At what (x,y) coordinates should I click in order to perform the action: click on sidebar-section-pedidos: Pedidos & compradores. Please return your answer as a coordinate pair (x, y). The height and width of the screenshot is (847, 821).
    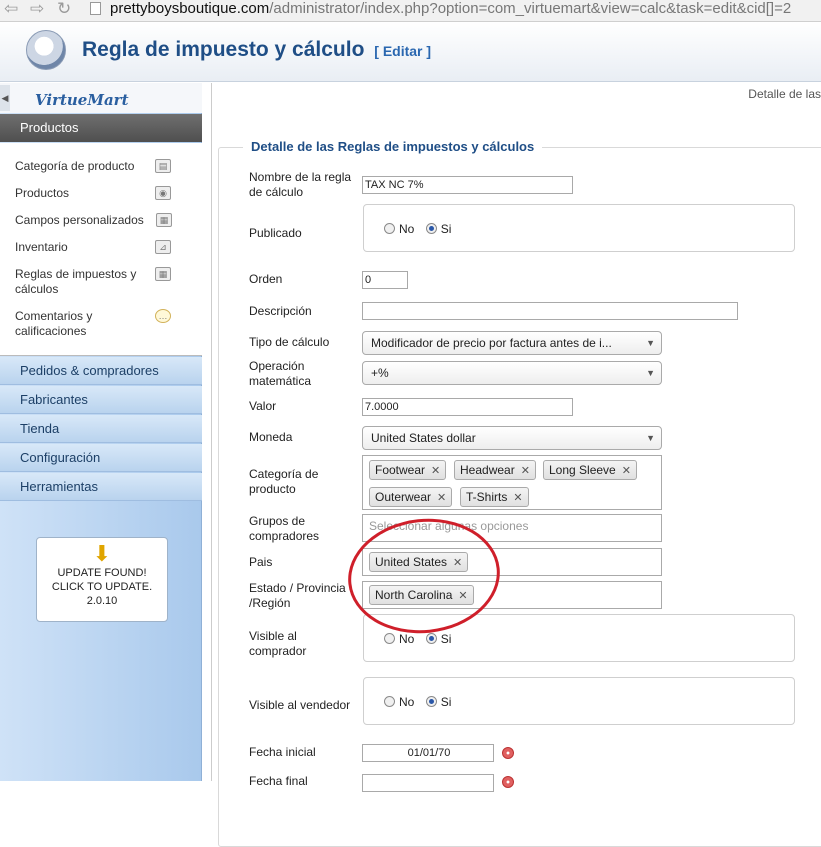
    Looking at the image, I should click on (101, 371).